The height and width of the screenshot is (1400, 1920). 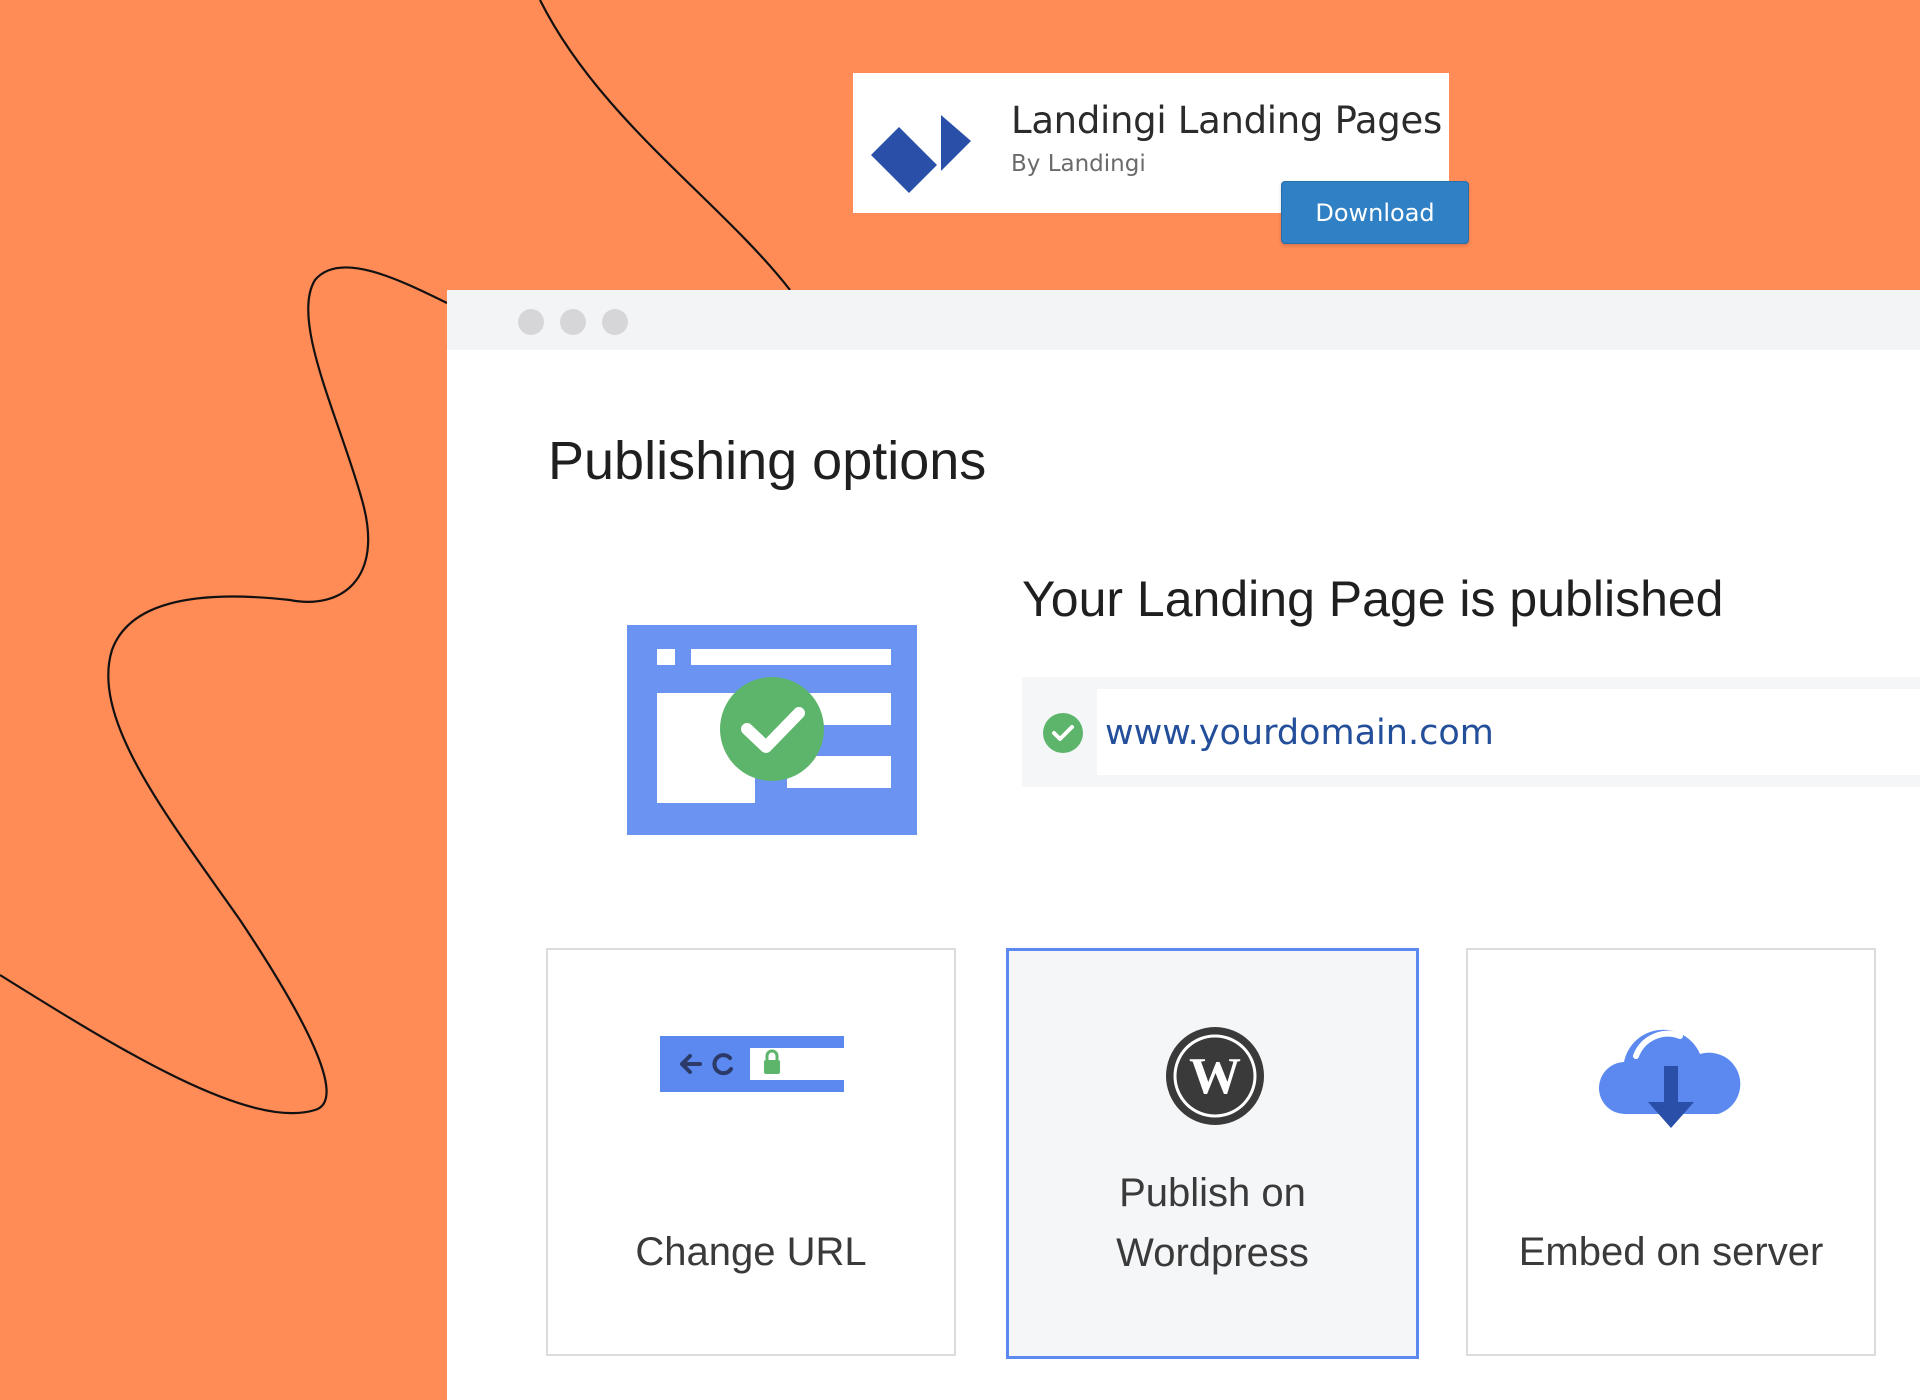 What do you see at coordinates (1299, 733) in the screenshot?
I see `published-url-link: www.yourdomain.com` at bounding box center [1299, 733].